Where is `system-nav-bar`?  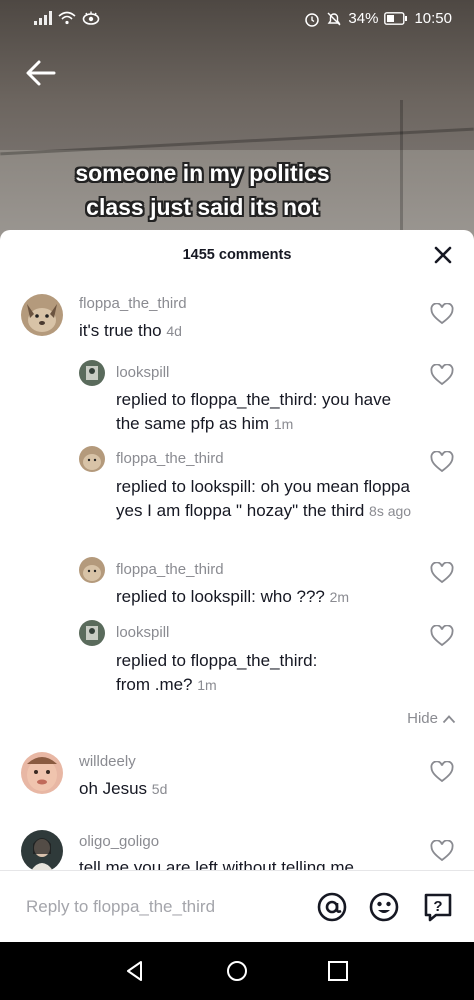
system-nav-bar is located at coordinates (237, 971).